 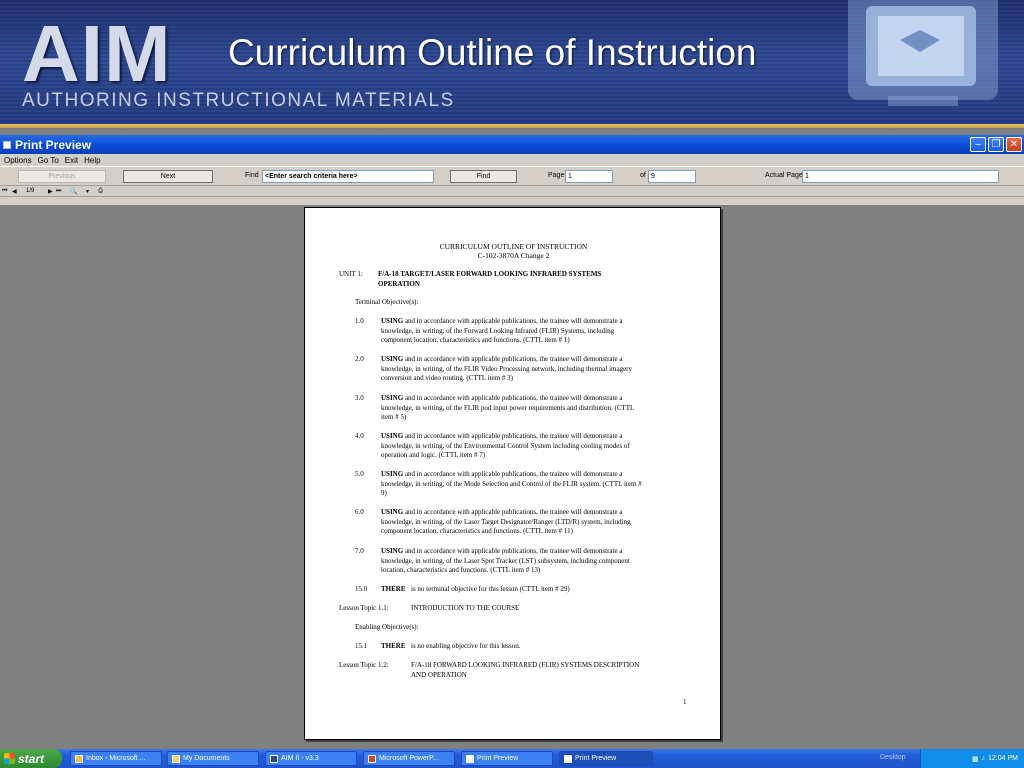 I want to click on menu-help: Help, so click(x=94, y=160).